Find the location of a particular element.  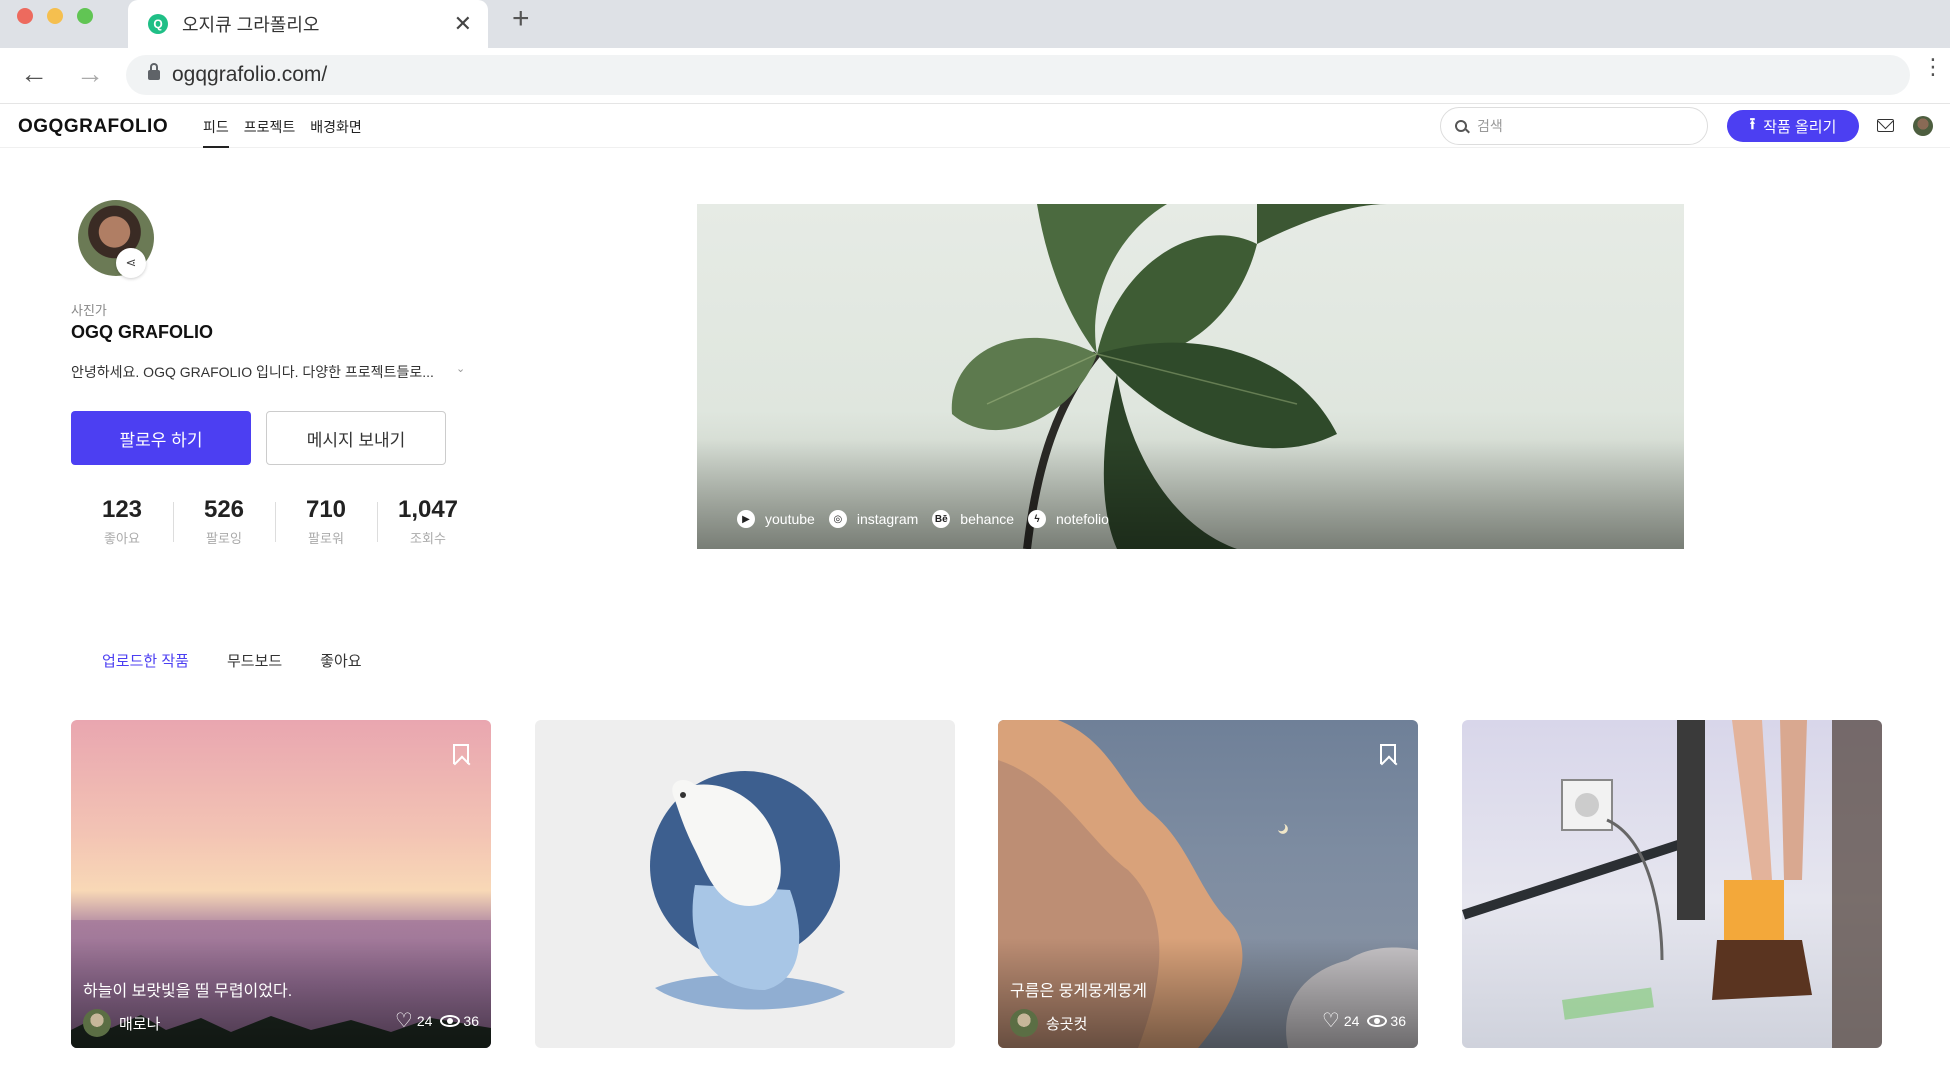

lock-icon is located at coordinates (154, 71).